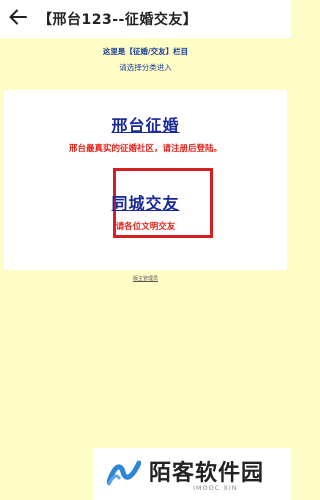 This screenshot has width=320, height=500. I want to click on intro-text: 这里是【征婚/交友】栏目 请选择分类进入, so click(145, 59).